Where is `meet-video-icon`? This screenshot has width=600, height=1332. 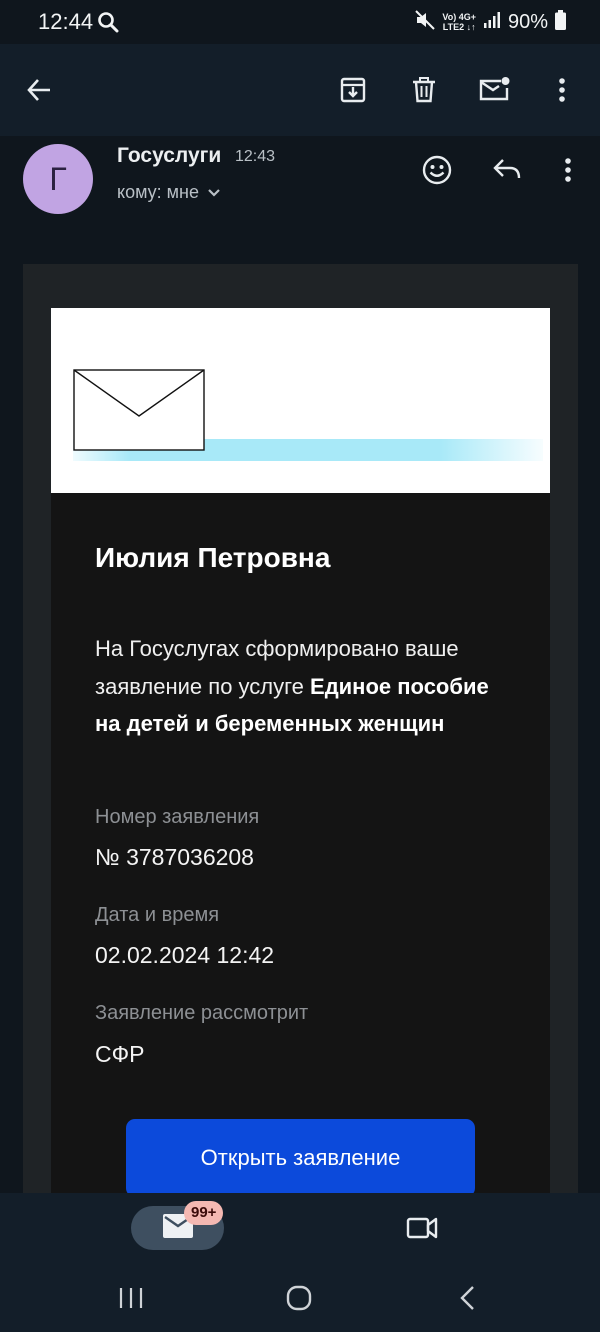 meet-video-icon is located at coordinates (422, 1228).